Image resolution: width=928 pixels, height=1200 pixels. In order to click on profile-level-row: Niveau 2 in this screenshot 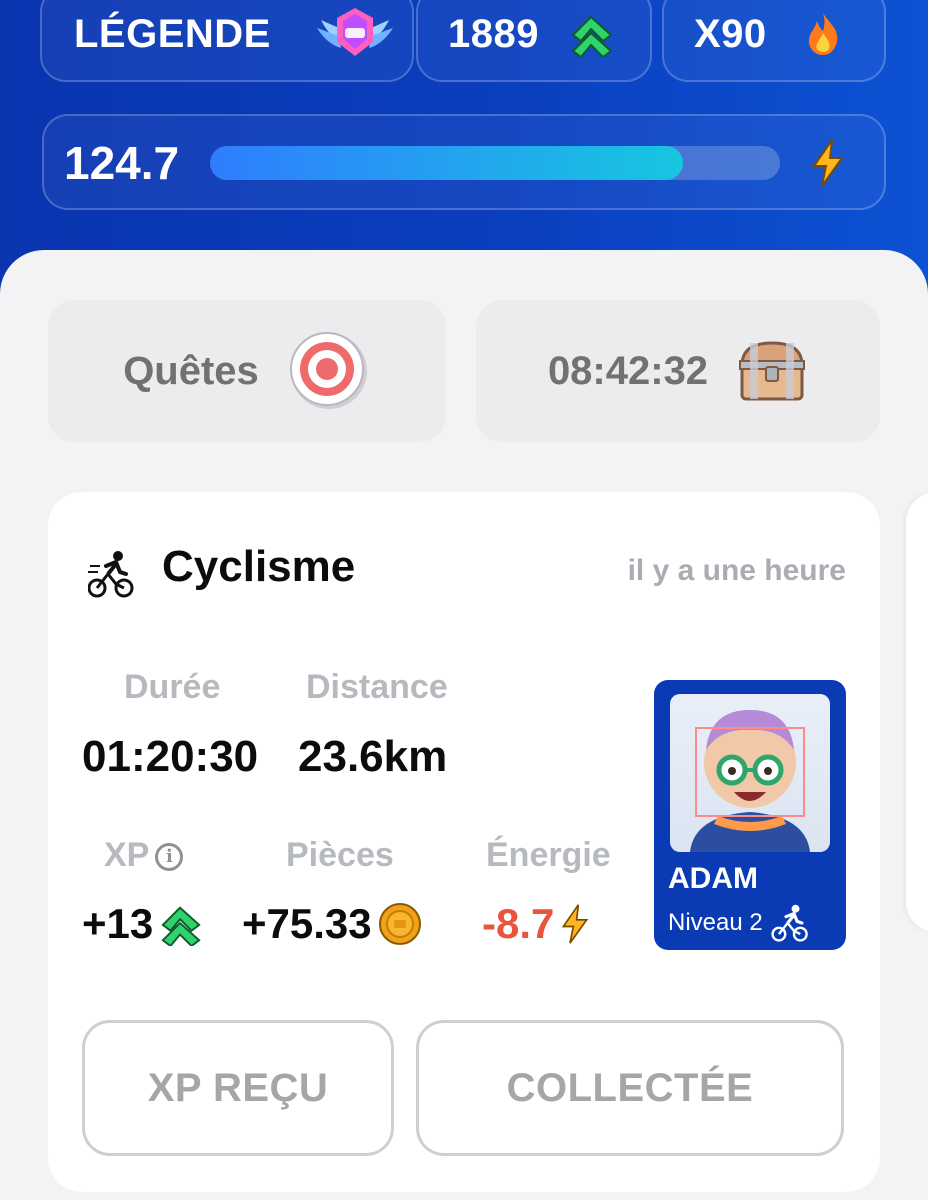, I will do `click(738, 923)`.